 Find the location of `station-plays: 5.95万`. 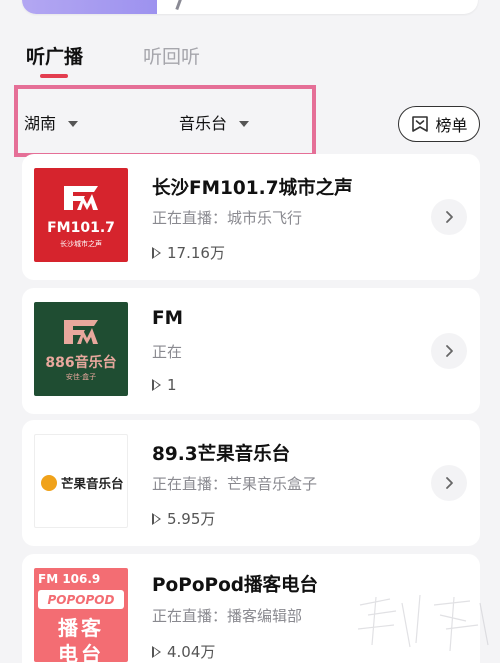

station-plays: 5.95万 is located at coordinates (183, 518).